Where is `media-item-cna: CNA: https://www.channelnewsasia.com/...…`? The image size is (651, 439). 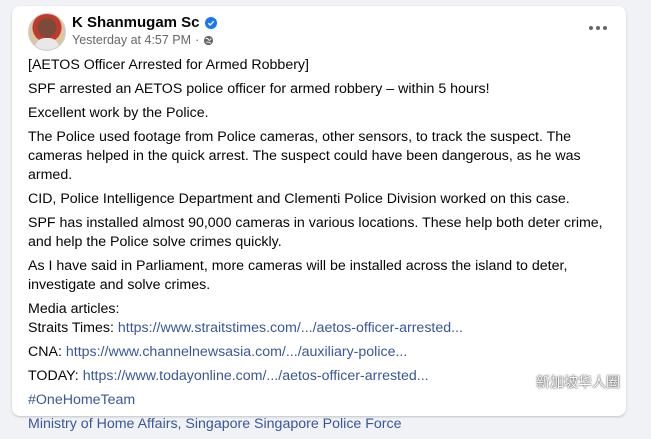
media-item-cna: CNA: https://www.channelnewsasia.com/...… is located at coordinates (318, 352).